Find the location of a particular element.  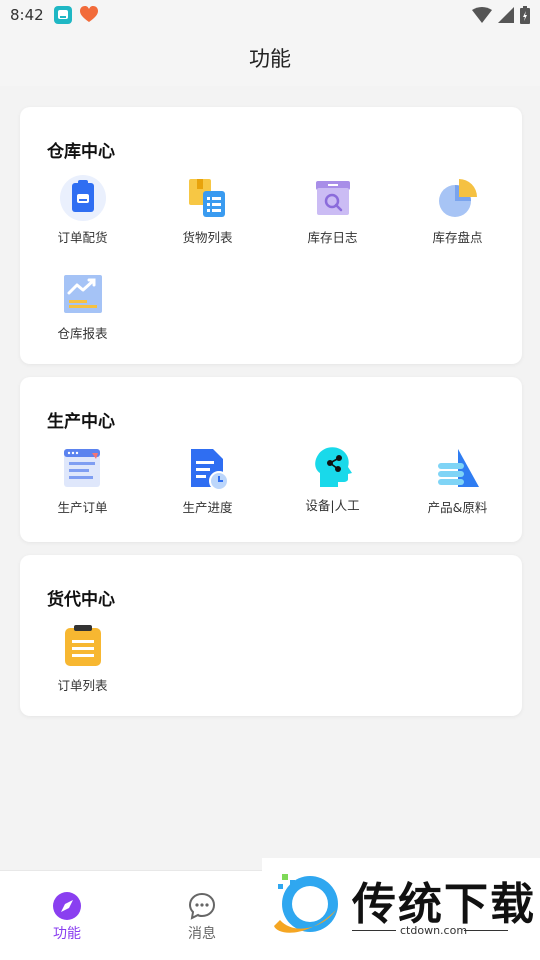

production-order-icon is located at coordinates (81, 468).